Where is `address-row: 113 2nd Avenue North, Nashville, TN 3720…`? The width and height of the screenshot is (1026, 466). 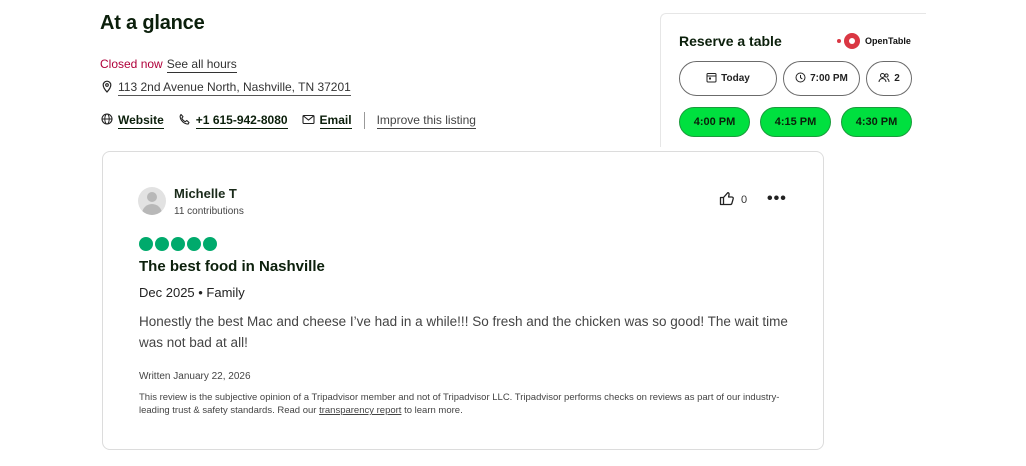
address-row: 113 2nd Avenue North, Nashville, TN 3720… is located at coordinates (226, 88).